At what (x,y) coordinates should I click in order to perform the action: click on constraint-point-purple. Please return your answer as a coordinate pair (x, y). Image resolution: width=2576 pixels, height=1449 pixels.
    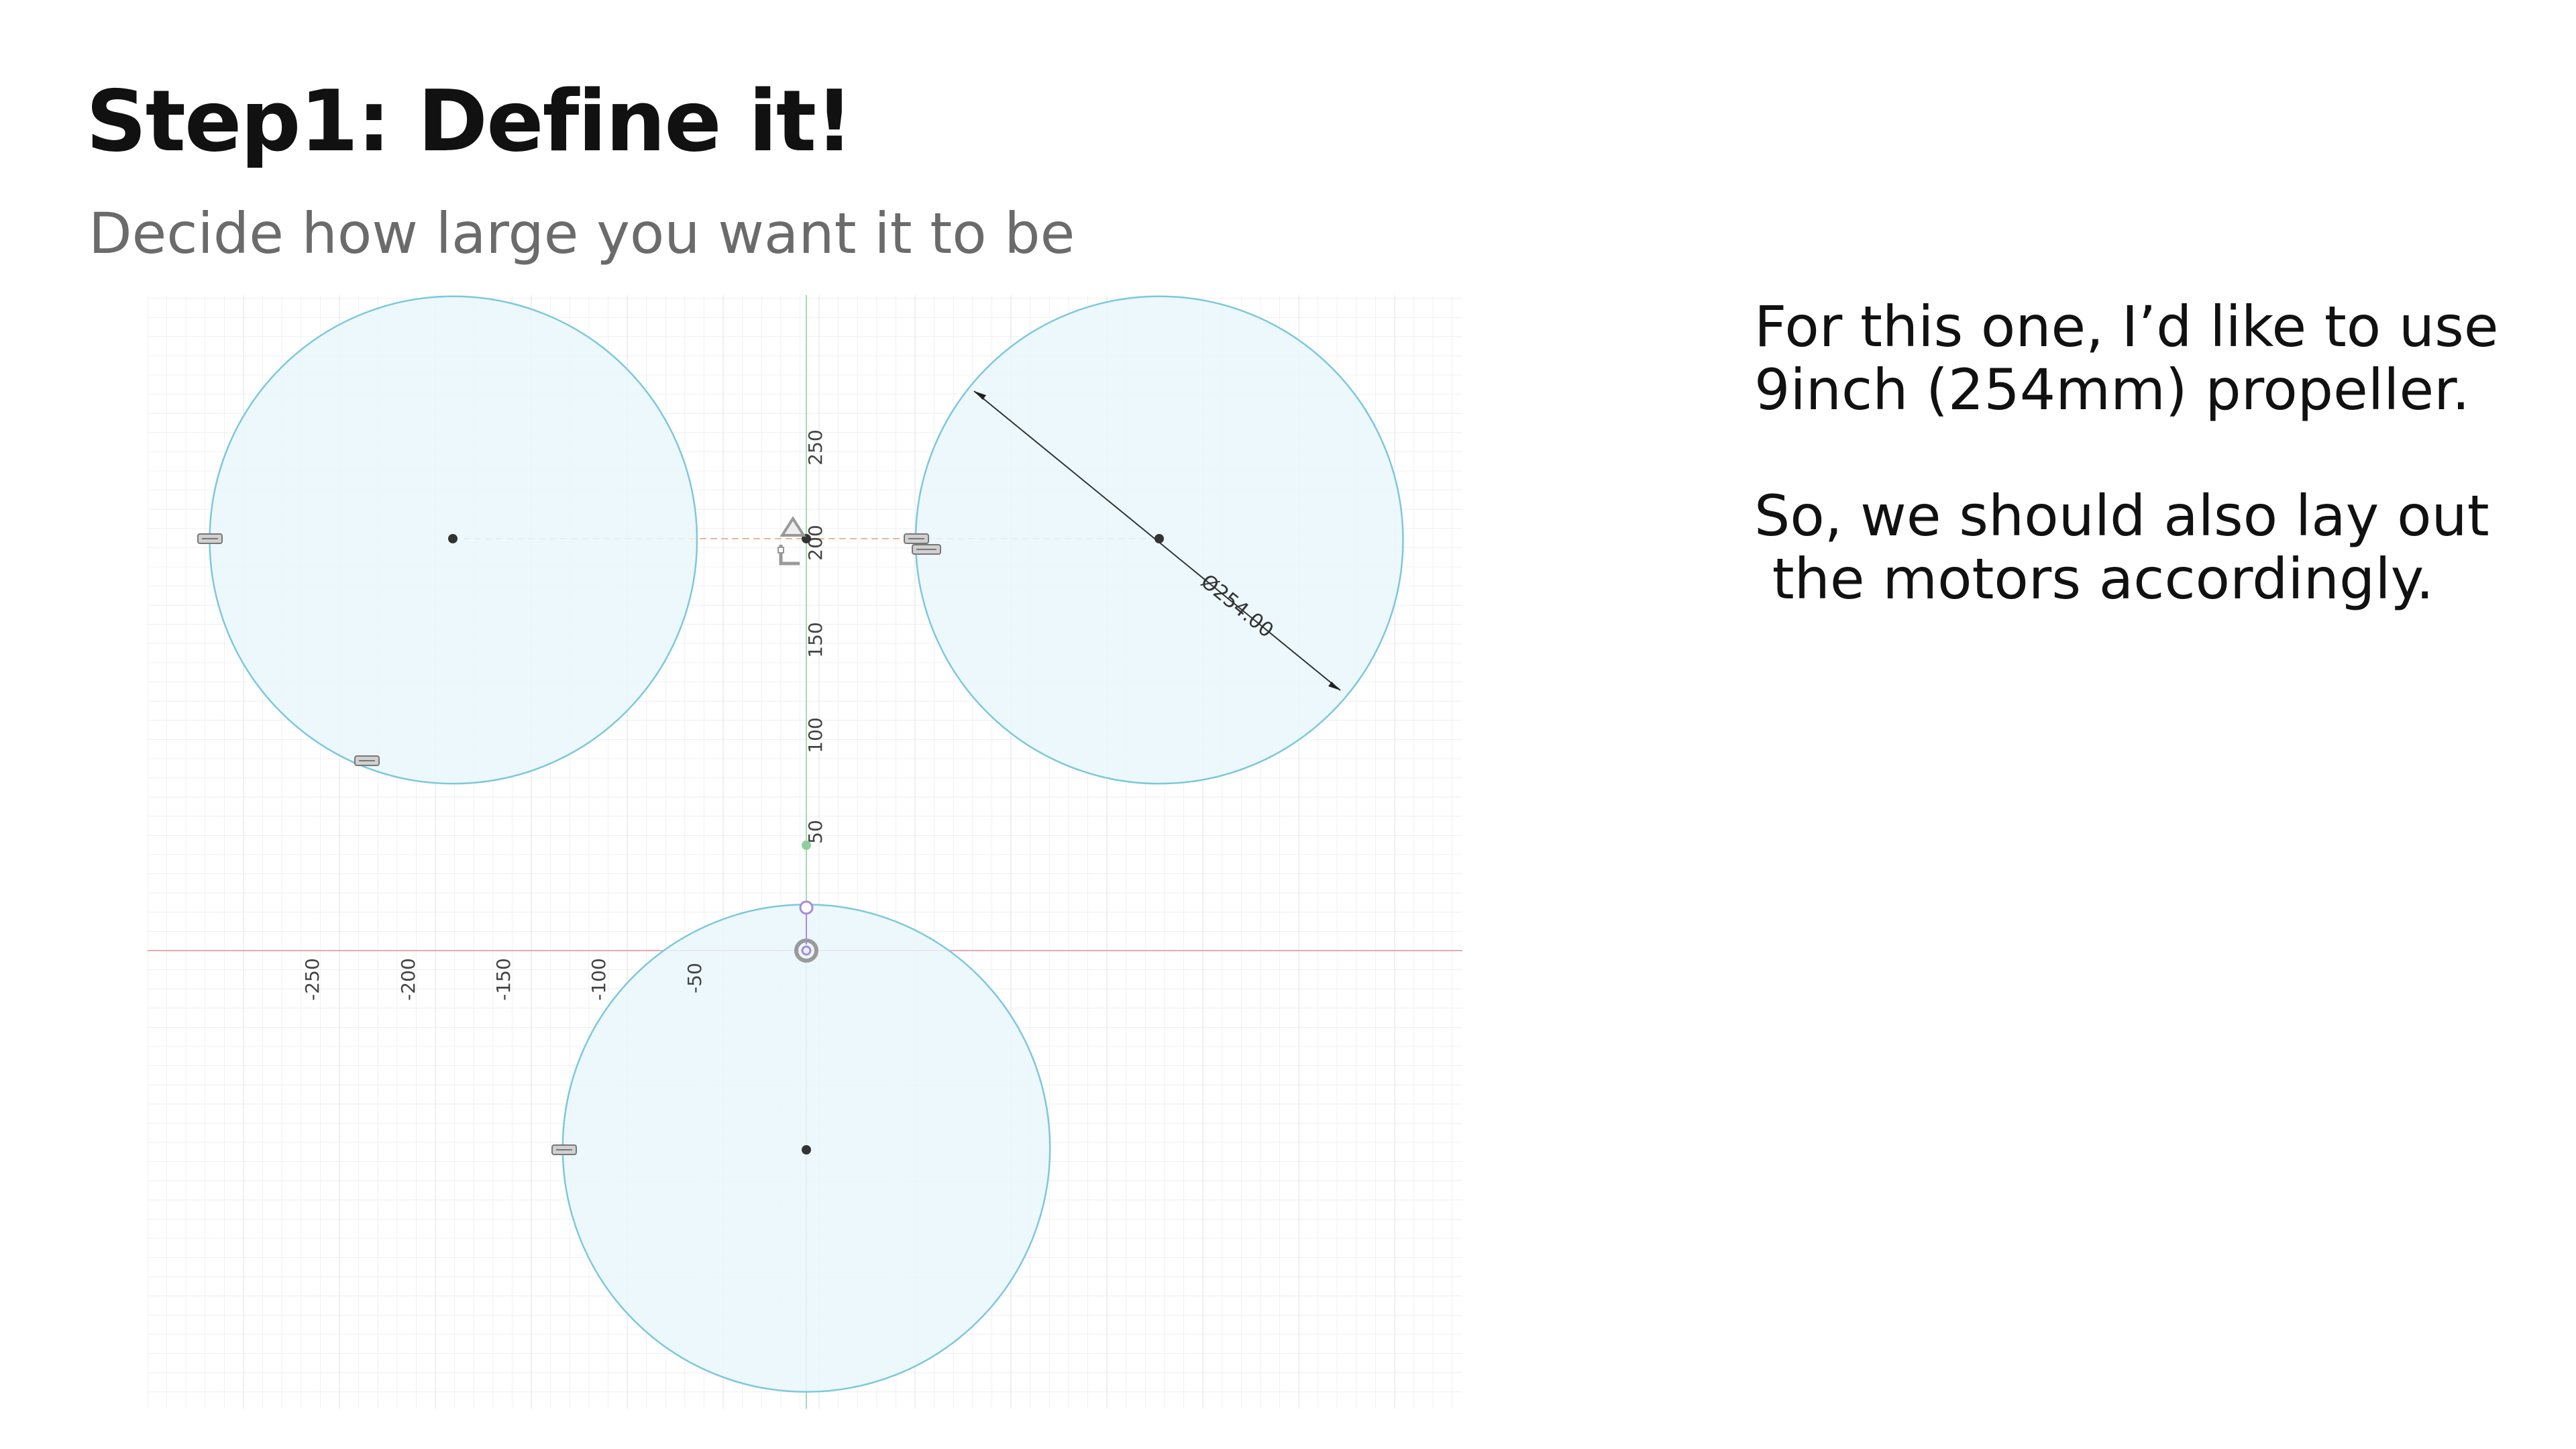
    Looking at the image, I should click on (806, 907).